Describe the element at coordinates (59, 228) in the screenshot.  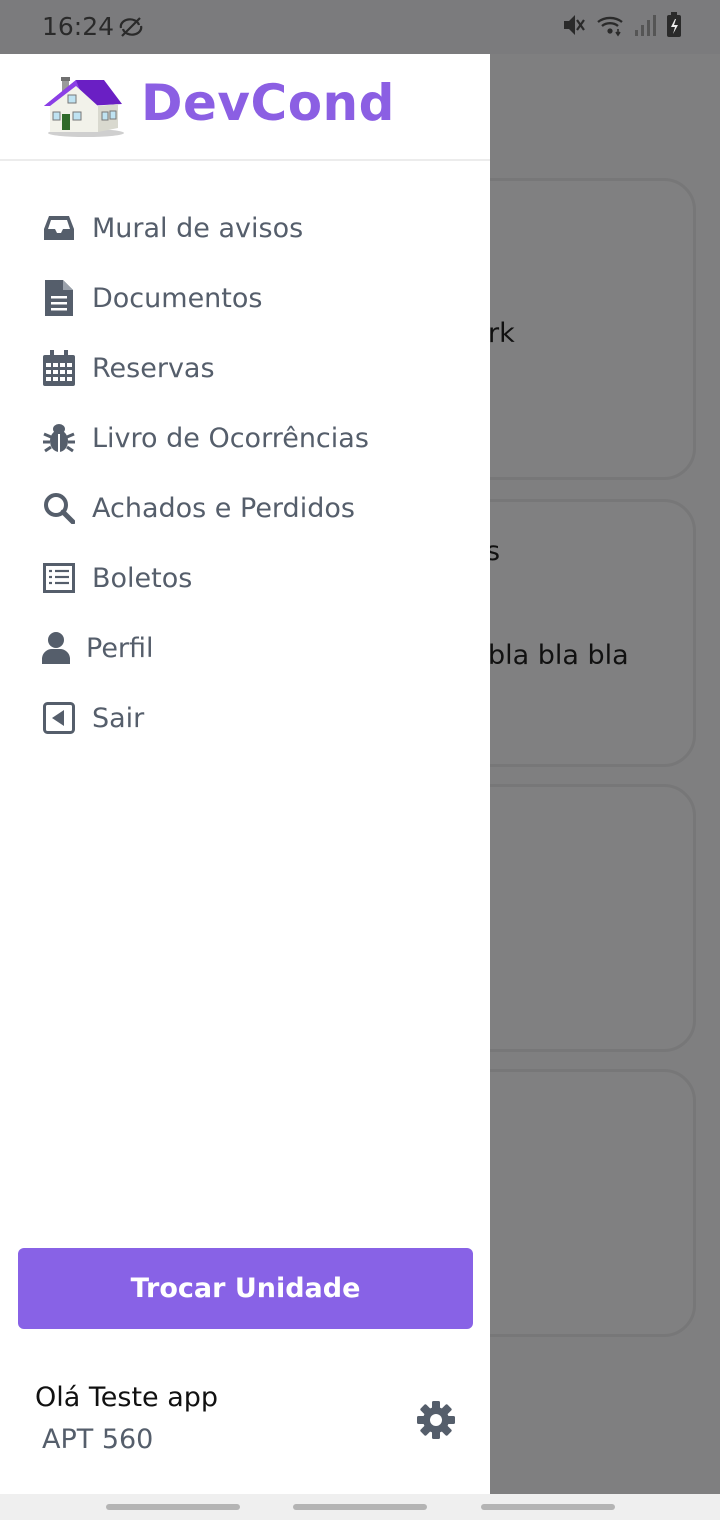
I see `inbox-icon` at that location.